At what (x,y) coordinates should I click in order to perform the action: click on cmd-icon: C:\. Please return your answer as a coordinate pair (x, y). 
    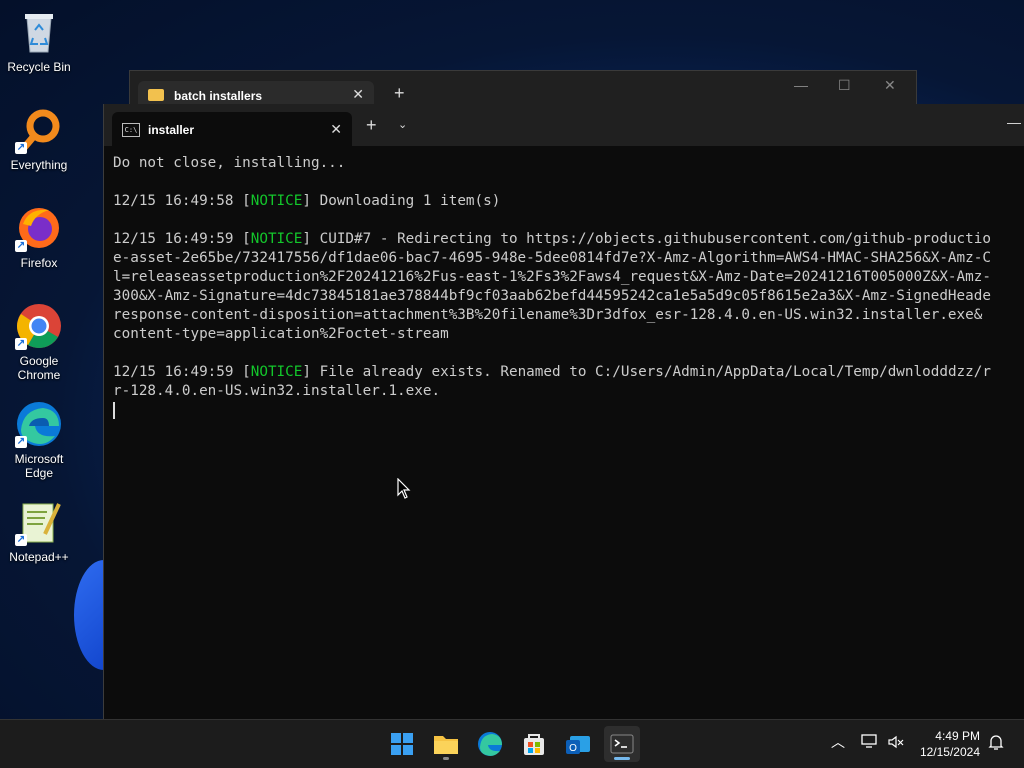
    Looking at the image, I should click on (131, 130).